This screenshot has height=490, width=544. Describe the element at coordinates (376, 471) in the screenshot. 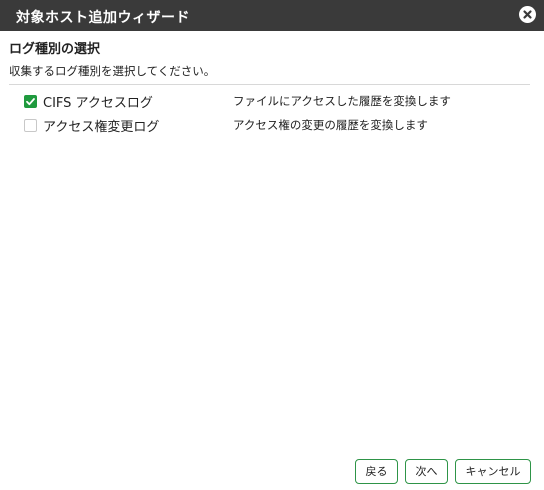

I see `back-button: 戻る` at that location.